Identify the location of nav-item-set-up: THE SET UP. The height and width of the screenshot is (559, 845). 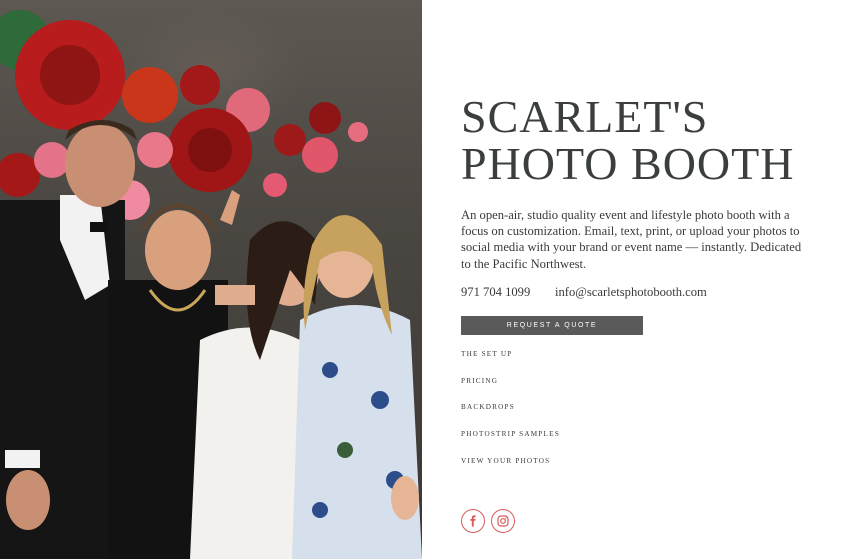
(510, 363).